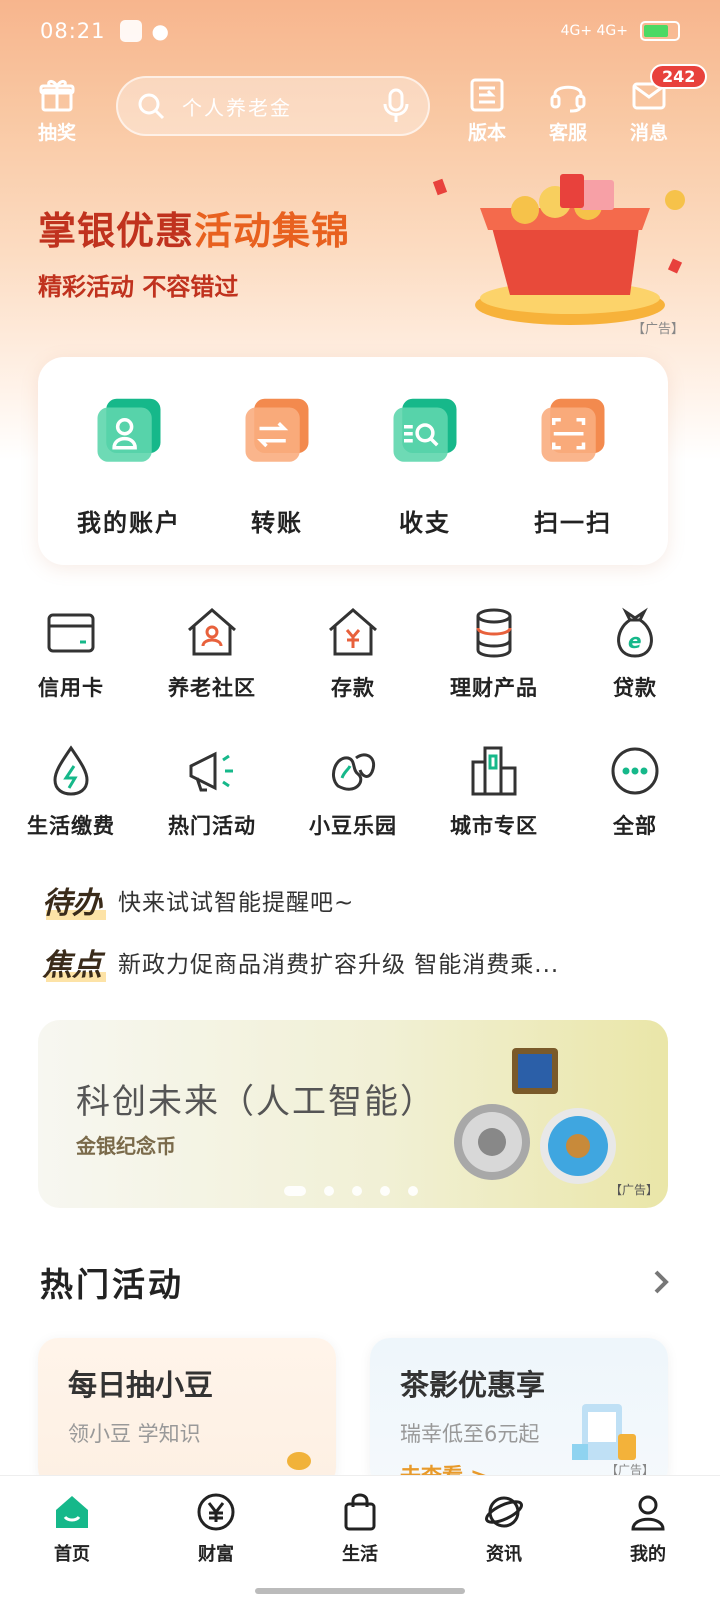  I want to click on user-icon, so click(648, 1513).